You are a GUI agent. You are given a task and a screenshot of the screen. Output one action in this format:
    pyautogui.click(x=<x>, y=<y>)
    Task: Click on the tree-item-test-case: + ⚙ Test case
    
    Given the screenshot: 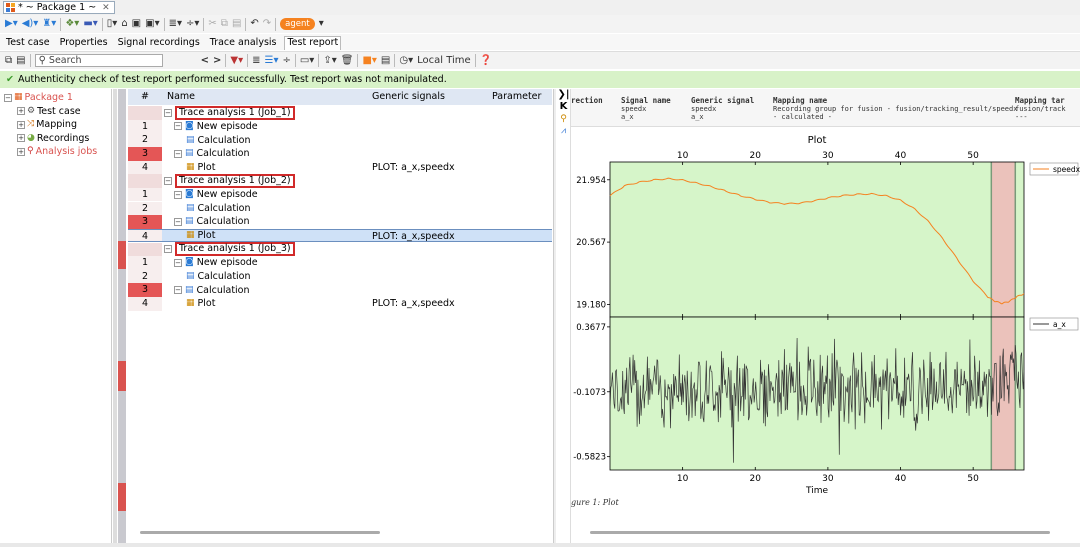 What is the action you would take?
    pyautogui.click(x=49, y=111)
    